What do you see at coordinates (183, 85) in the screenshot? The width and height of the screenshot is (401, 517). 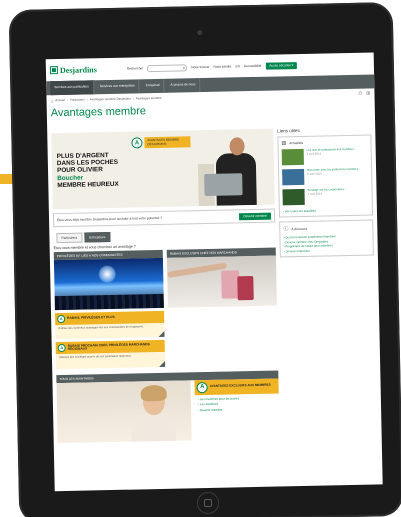 I see `nav-item-about: À propos de nous` at bounding box center [183, 85].